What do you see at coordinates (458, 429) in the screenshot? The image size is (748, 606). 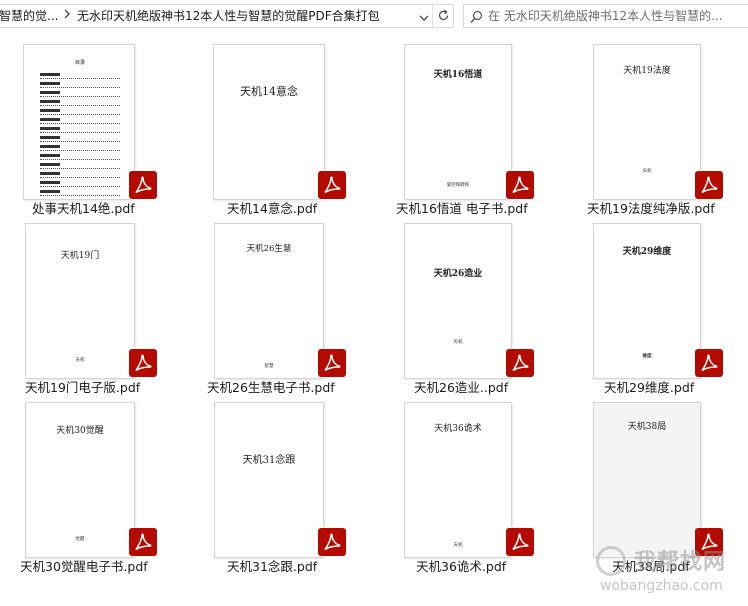 I see `thumbnail-title: 天机36诡术` at bounding box center [458, 429].